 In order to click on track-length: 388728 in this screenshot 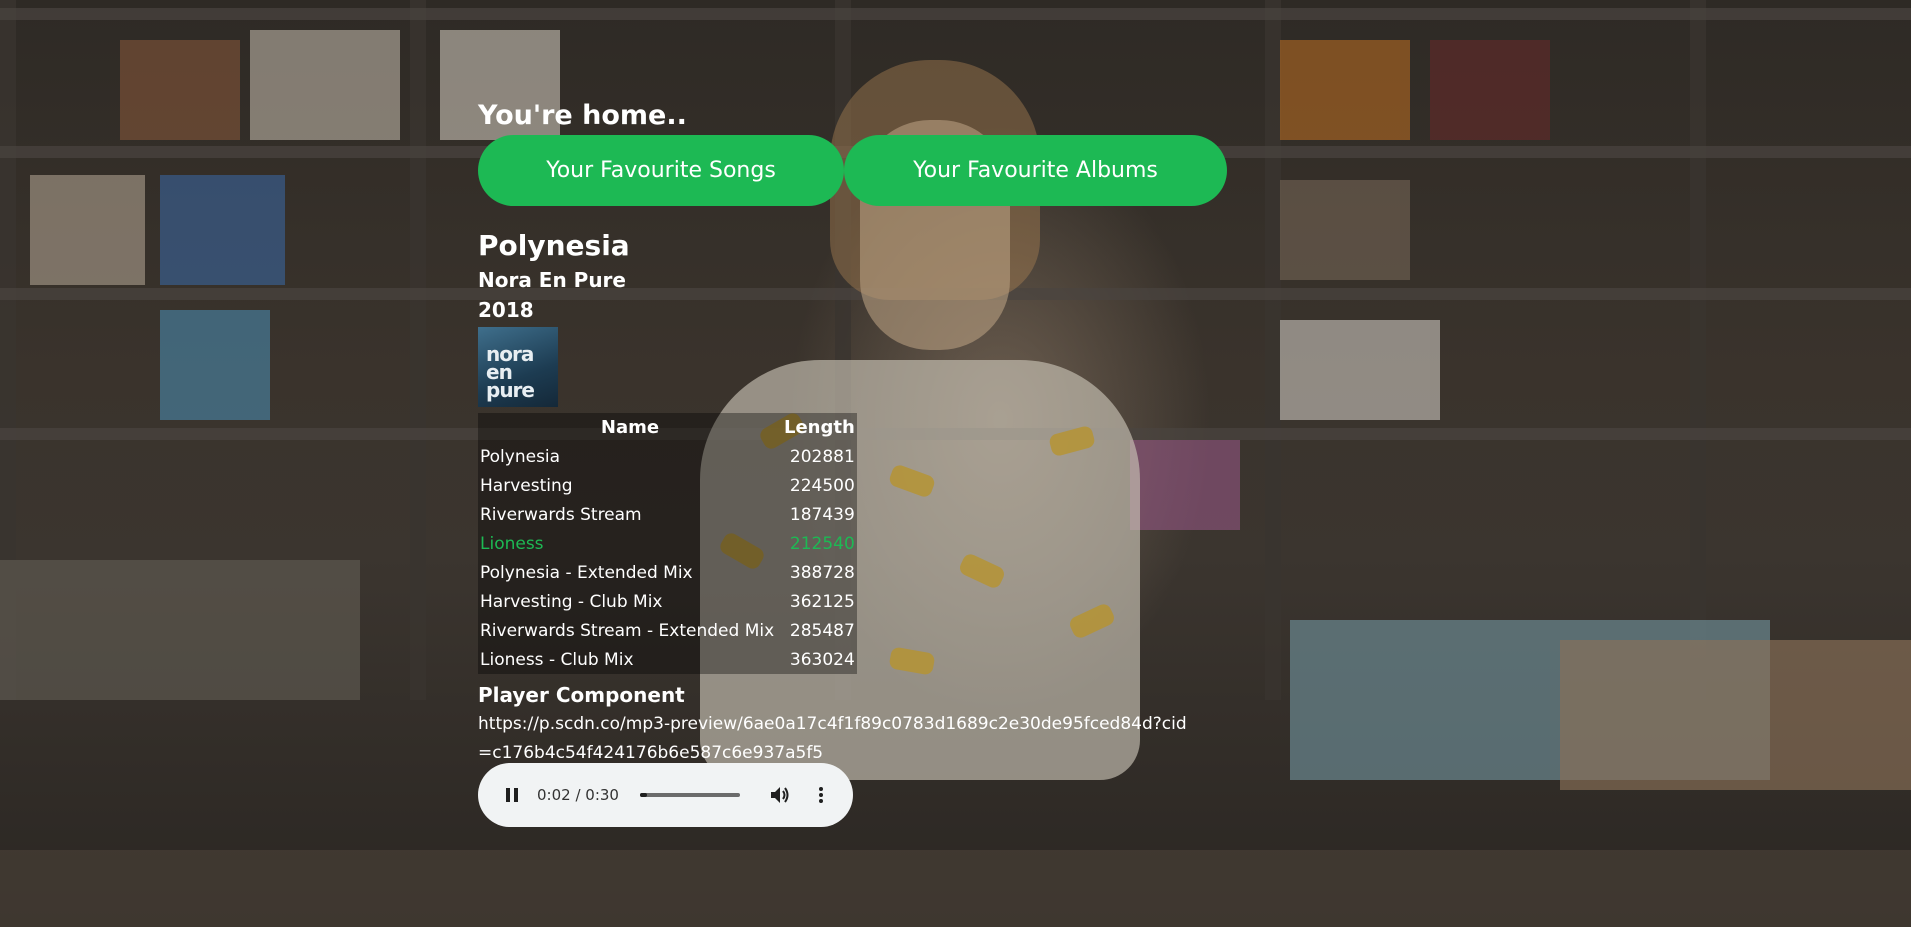, I will do `click(822, 572)`.